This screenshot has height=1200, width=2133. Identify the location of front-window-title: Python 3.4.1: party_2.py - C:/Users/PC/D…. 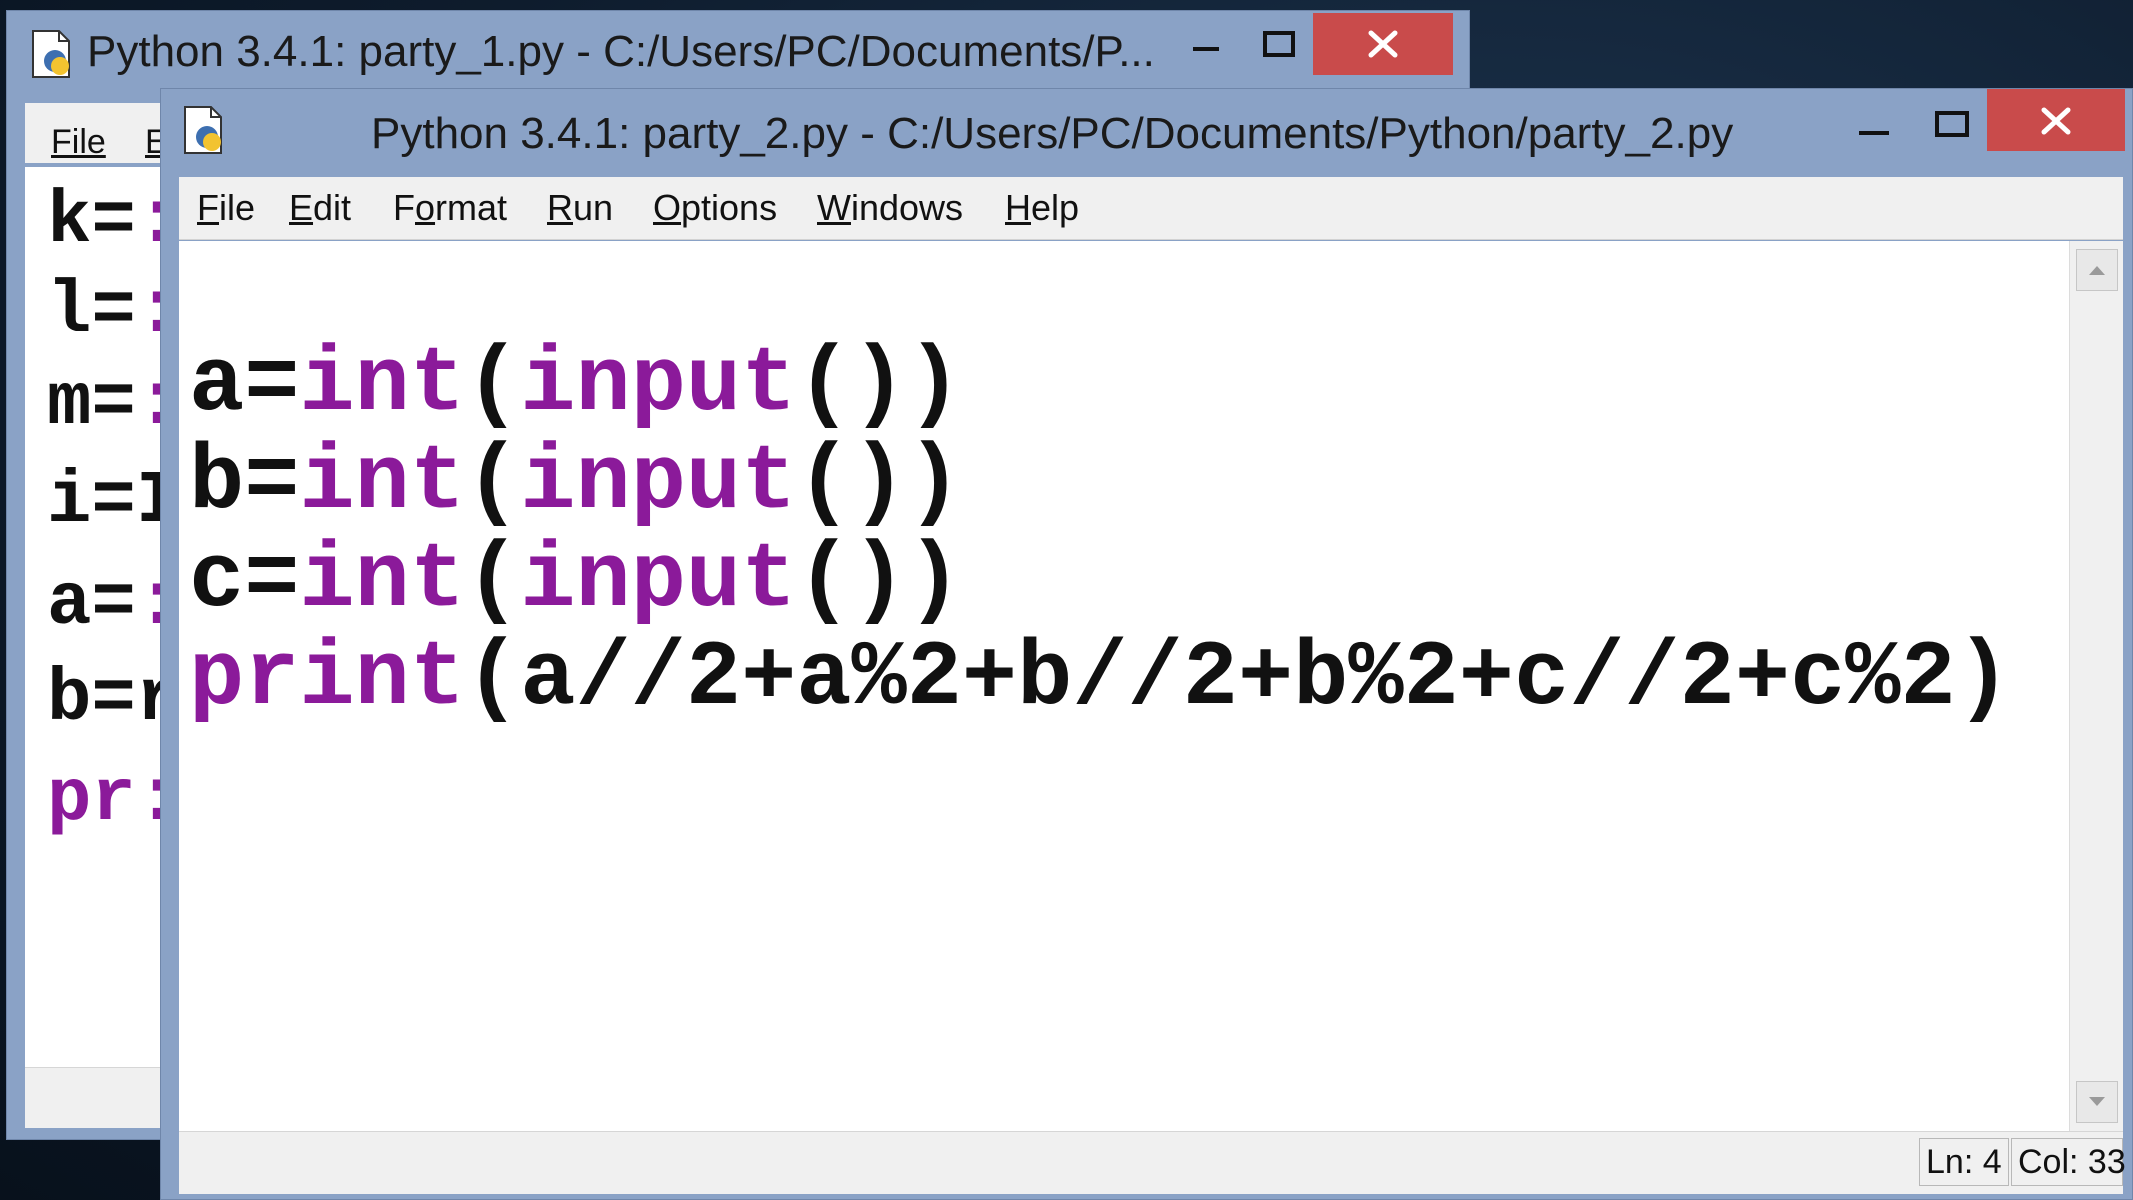
(1052, 133).